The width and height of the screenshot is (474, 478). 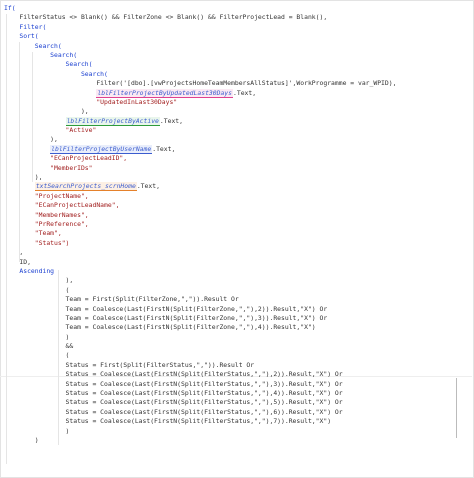 I want to click on code-line: ID,, so click(x=200, y=262).